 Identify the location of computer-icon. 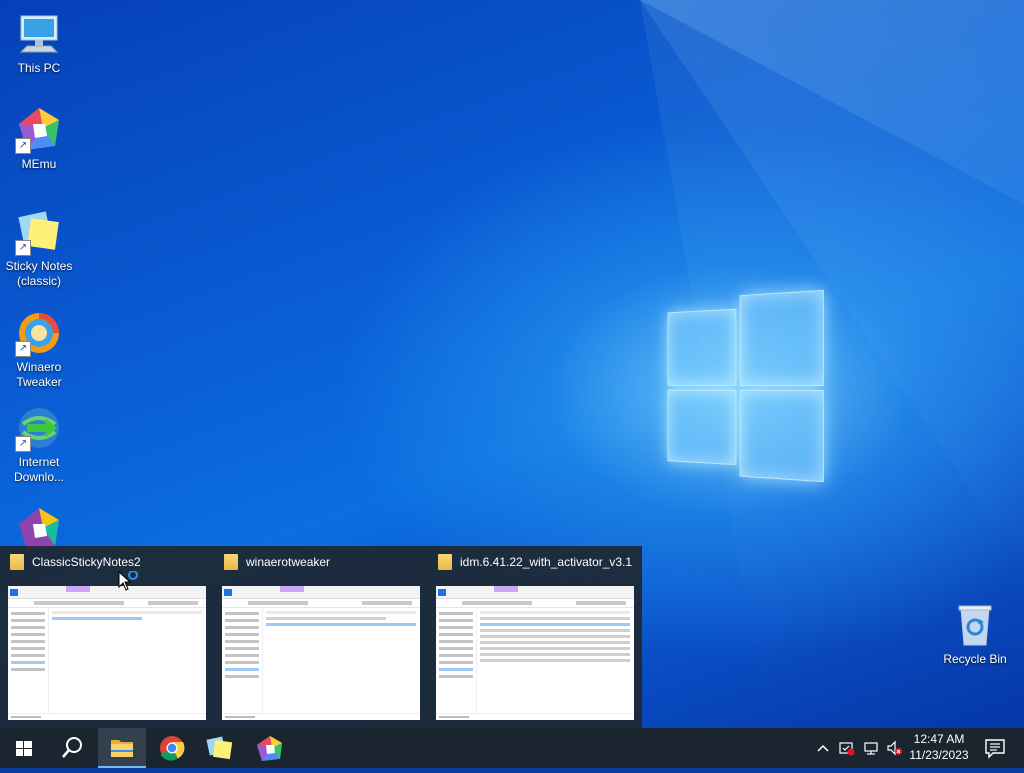
(39, 34).